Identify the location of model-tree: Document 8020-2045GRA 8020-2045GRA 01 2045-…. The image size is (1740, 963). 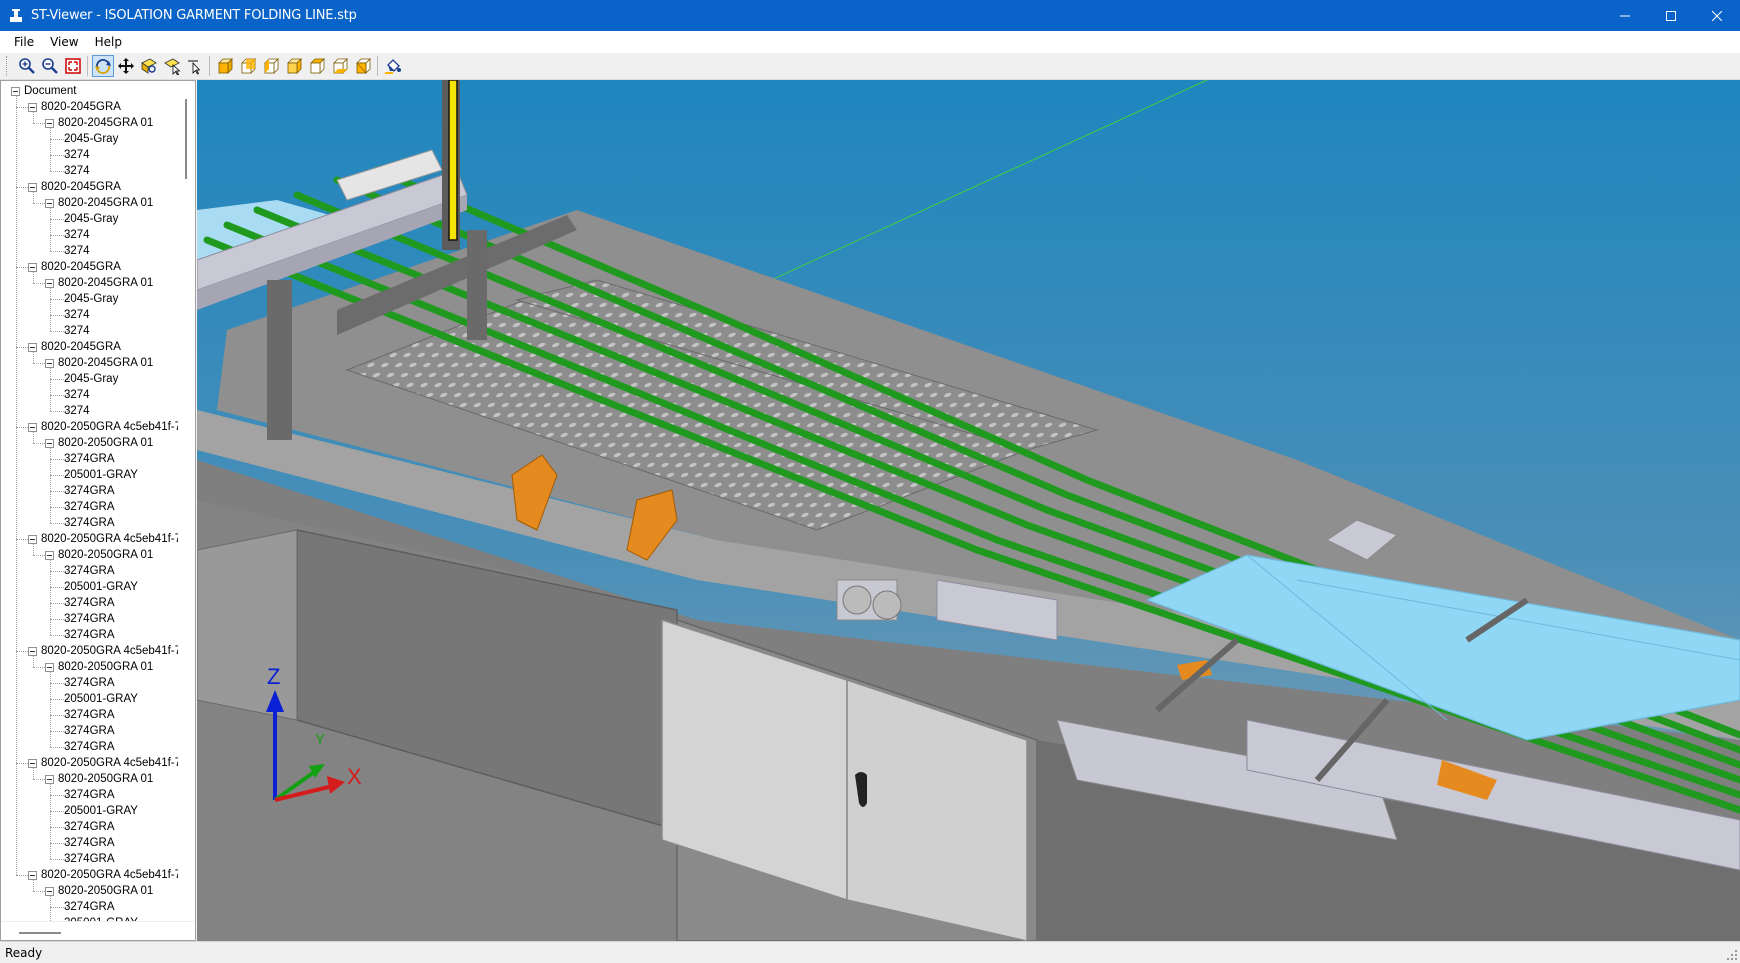
(90, 501).